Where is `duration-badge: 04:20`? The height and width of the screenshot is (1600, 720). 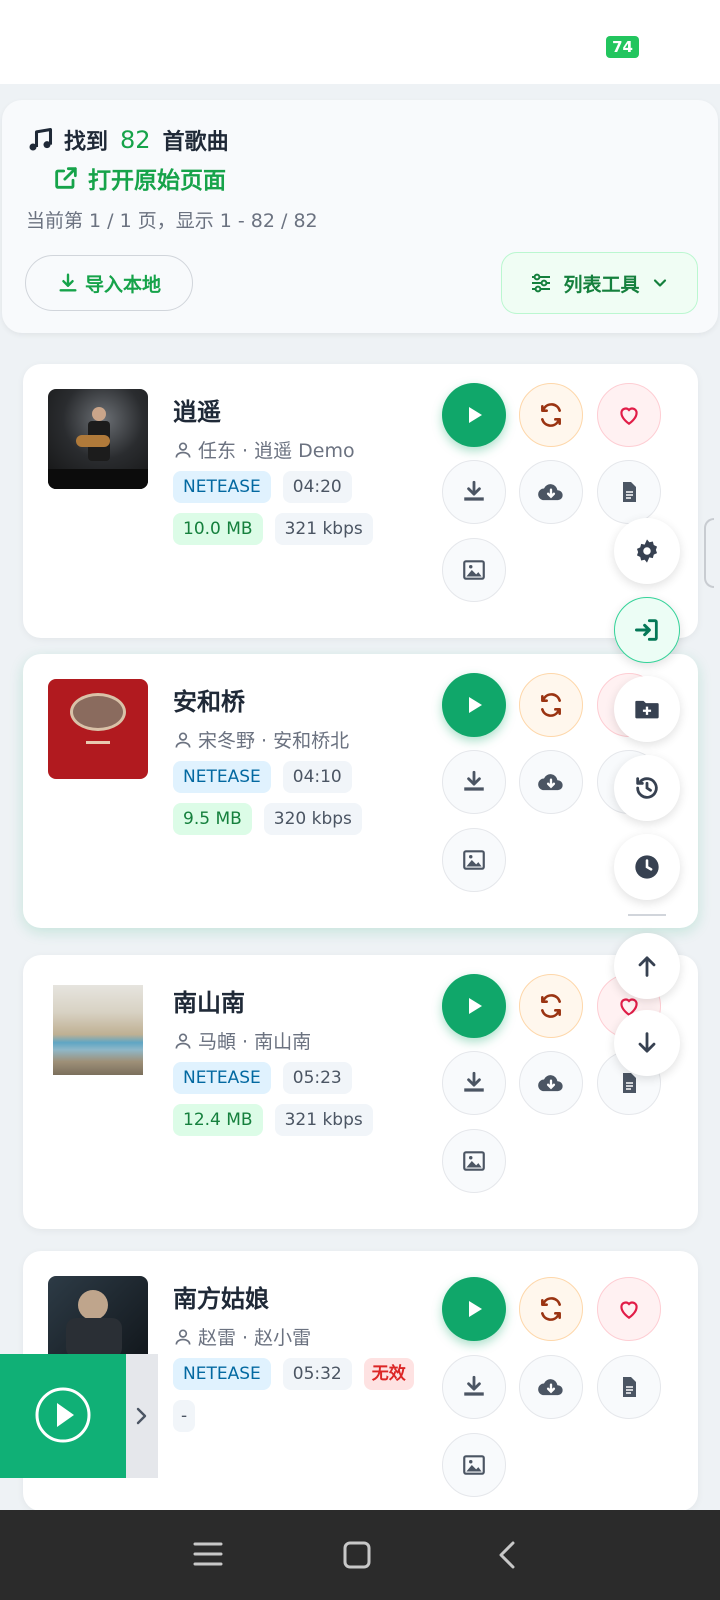
duration-badge: 04:20 is located at coordinates (317, 487).